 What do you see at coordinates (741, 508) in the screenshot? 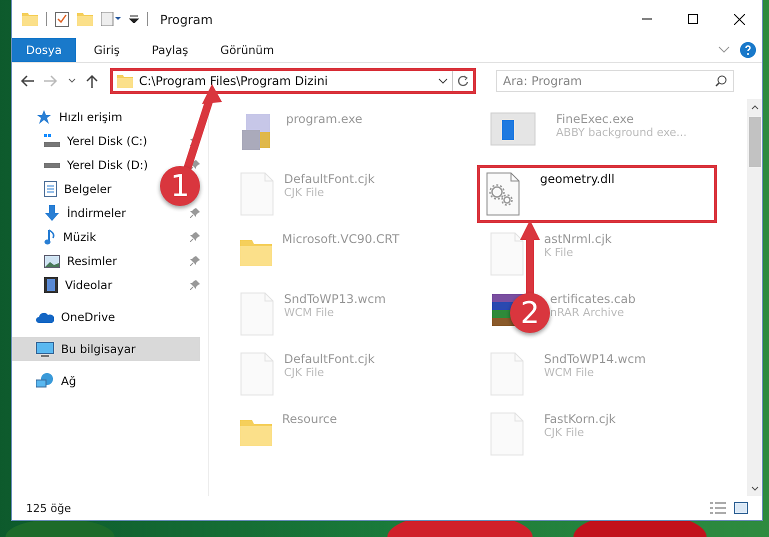
I see `large-icons-view-icon` at bounding box center [741, 508].